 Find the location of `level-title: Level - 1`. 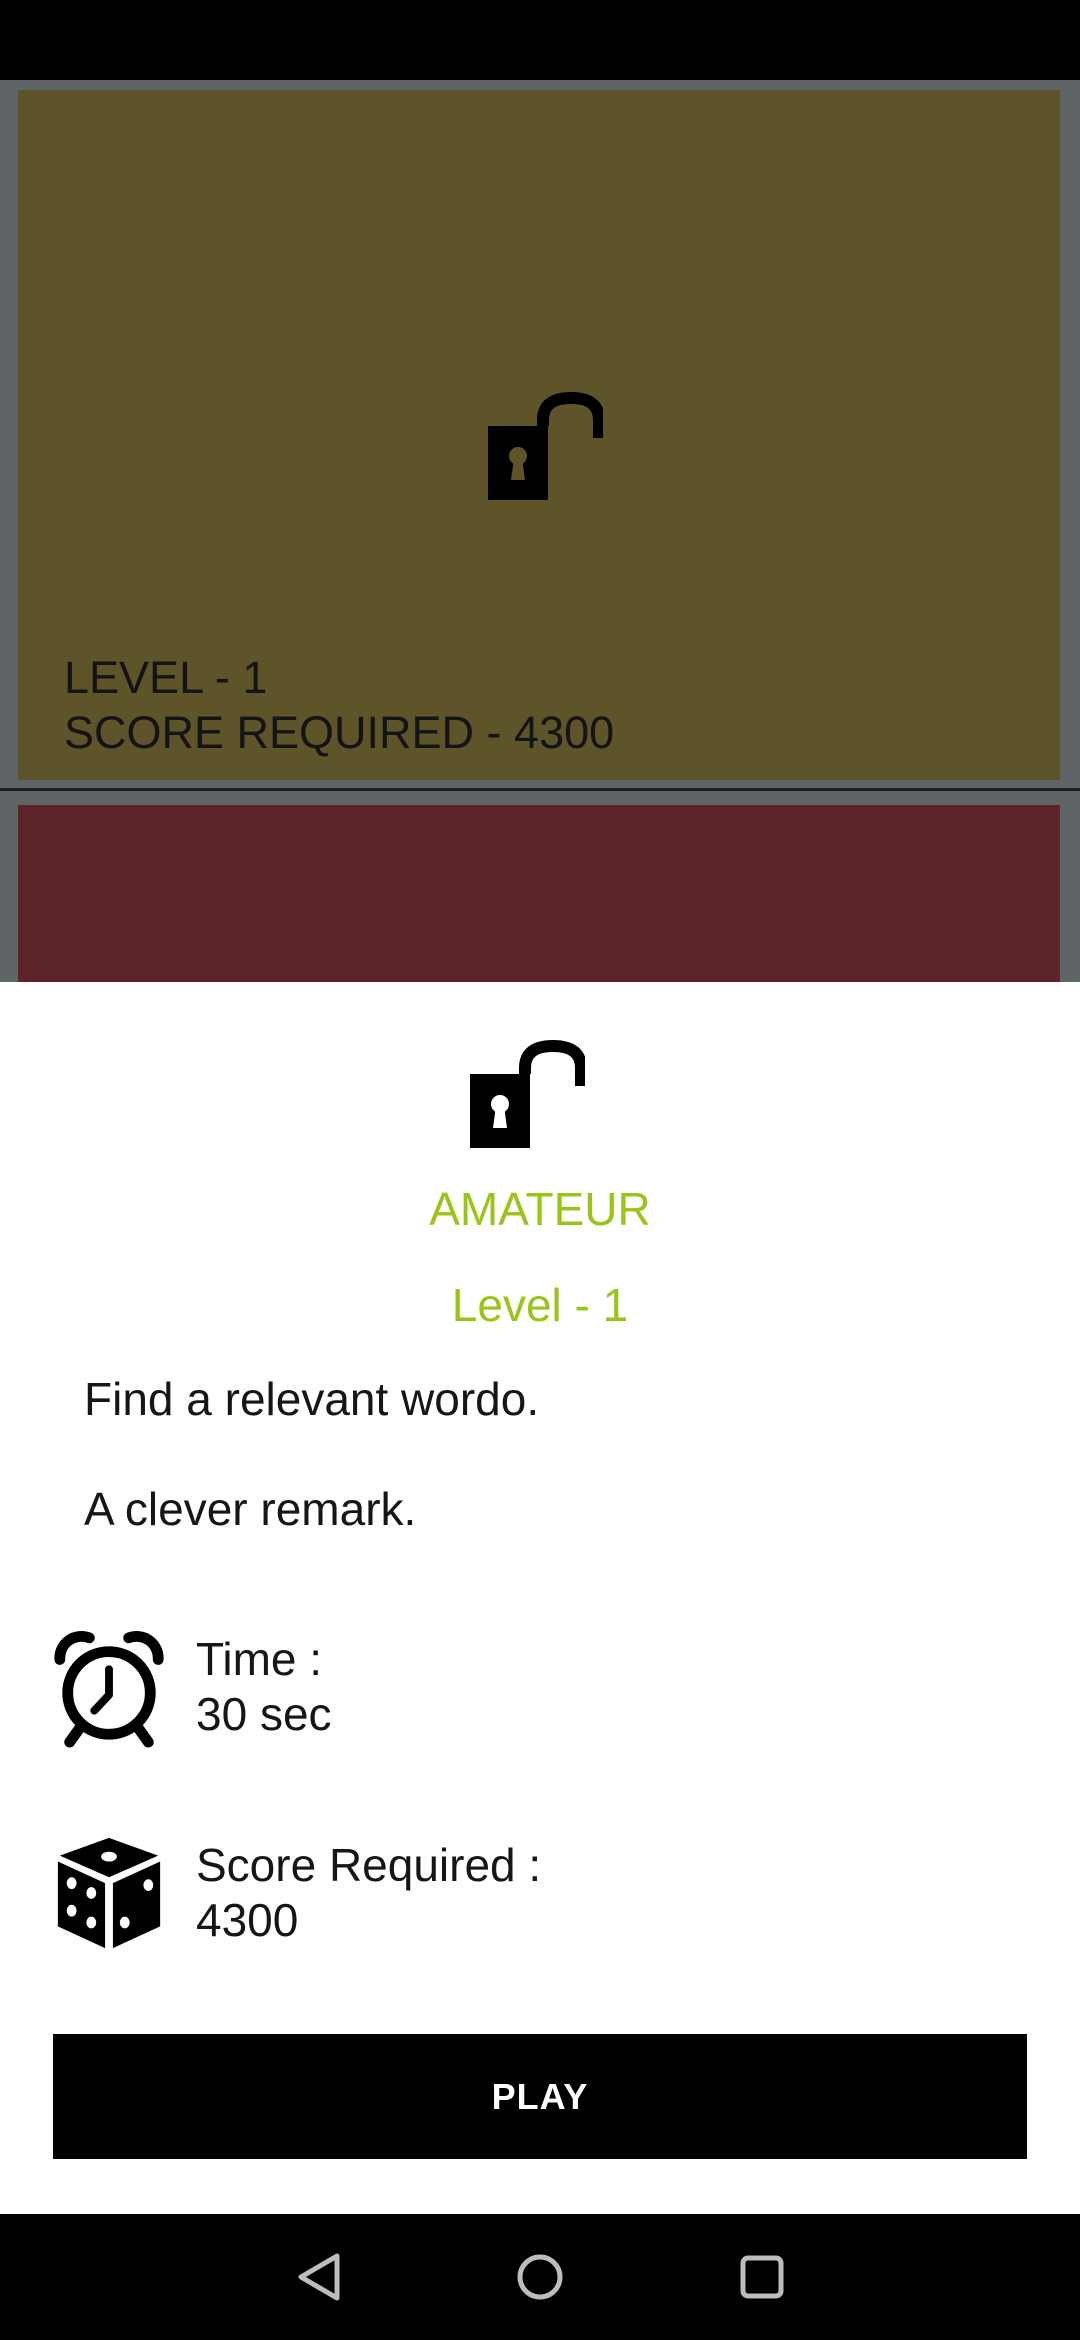

level-title: Level - 1 is located at coordinates (540, 1305).